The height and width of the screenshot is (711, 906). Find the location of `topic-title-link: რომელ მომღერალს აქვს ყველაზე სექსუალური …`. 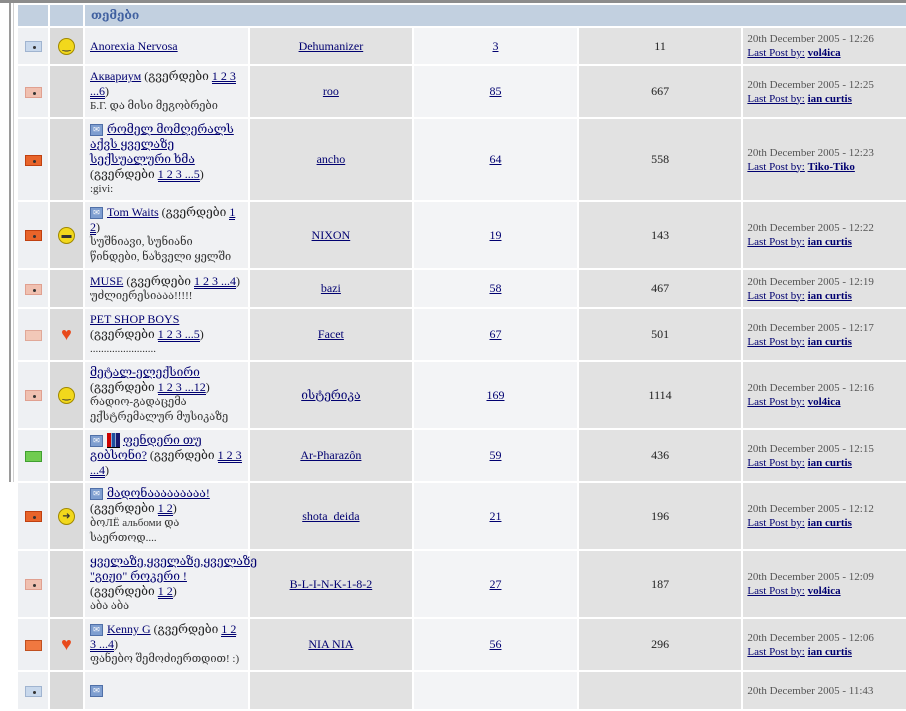

topic-title-link: რომელ მომღერალს აქვს ყველაზე სექსუალური … is located at coordinates (162, 144).